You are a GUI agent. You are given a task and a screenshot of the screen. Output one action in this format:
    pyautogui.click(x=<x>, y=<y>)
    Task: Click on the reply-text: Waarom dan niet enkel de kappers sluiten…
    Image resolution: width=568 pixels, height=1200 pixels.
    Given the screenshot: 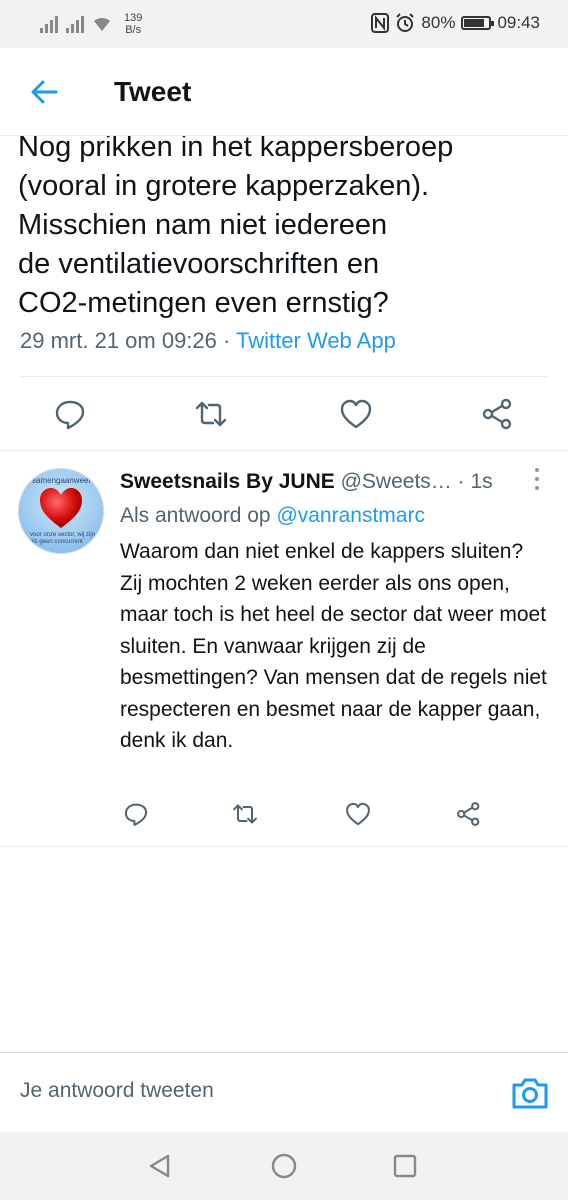 What is the action you would take?
    pyautogui.click(x=333, y=646)
    